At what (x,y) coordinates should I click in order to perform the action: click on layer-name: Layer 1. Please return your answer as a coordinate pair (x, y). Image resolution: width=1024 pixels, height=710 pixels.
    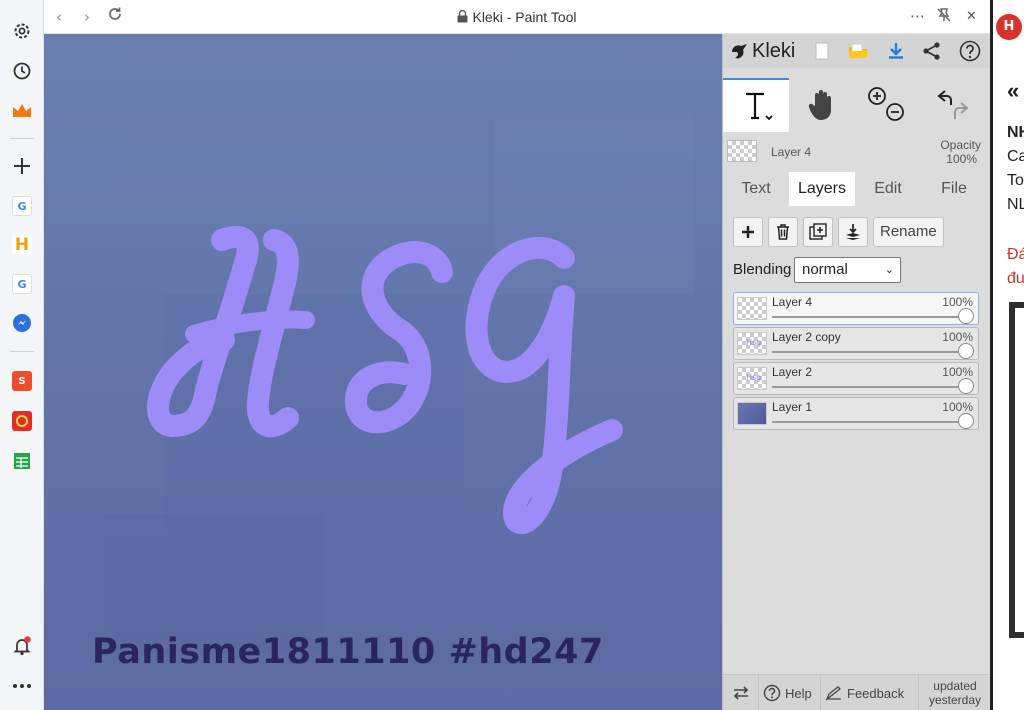
    Looking at the image, I should click on (792, 407).